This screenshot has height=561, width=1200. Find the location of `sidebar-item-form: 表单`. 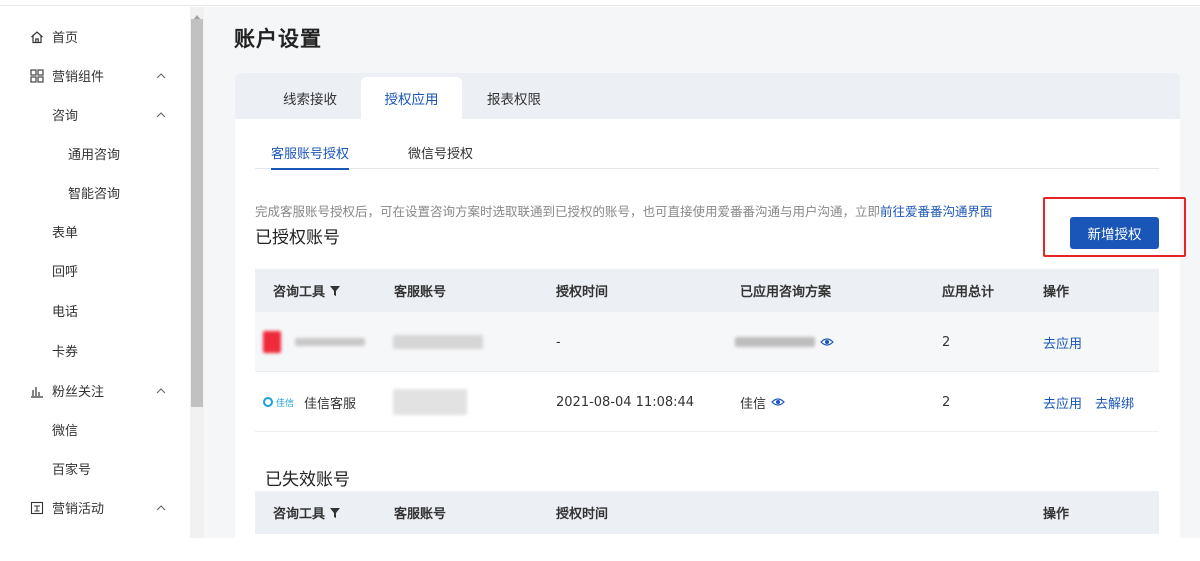

sidebar-item-form: 表单 is located at coordinates (95, 231).